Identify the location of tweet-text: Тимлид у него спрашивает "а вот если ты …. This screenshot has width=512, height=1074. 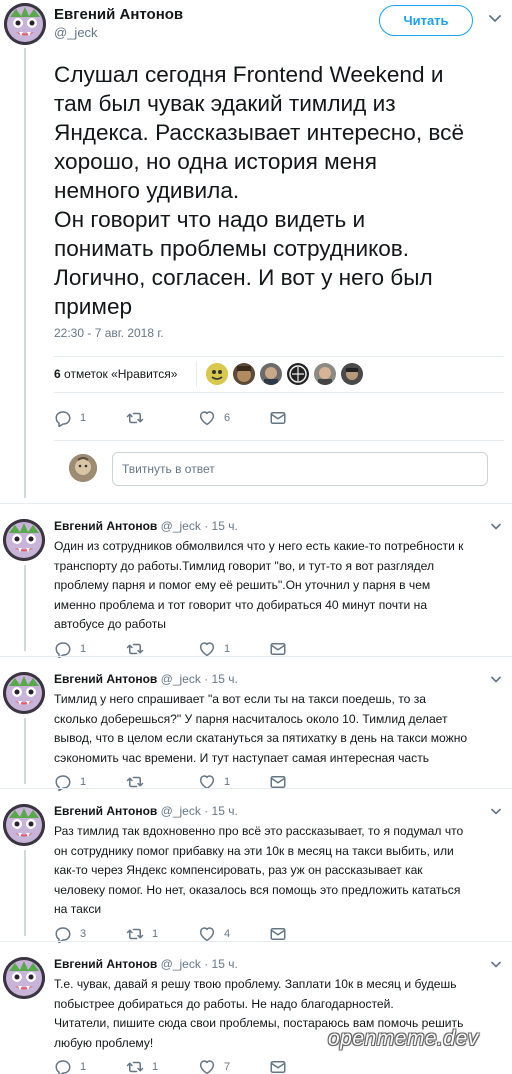
(261, 728).